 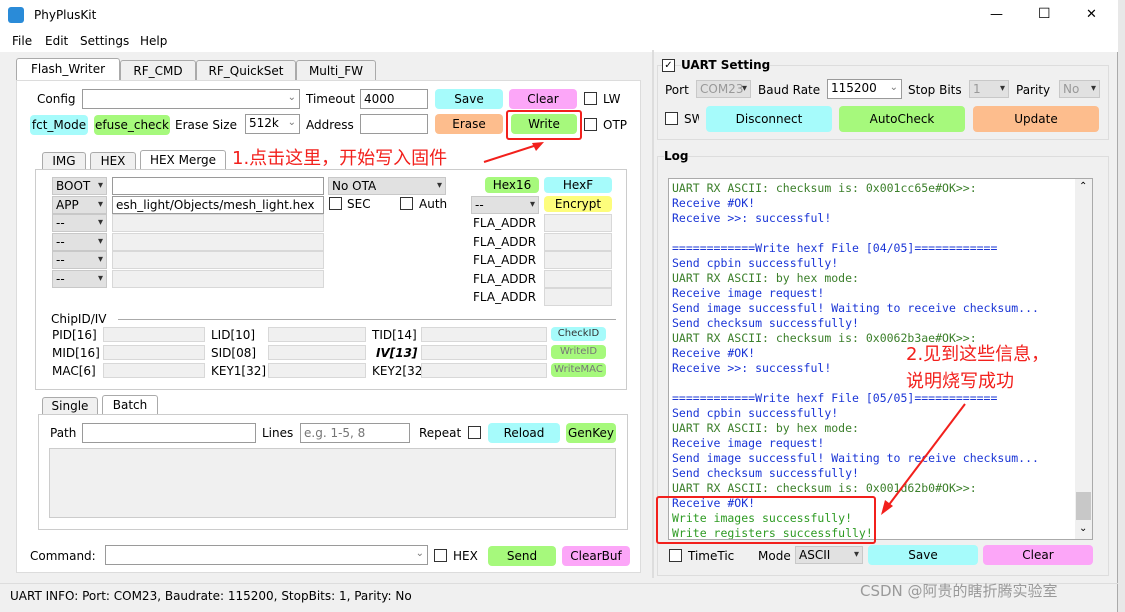 What do you see at coordinates (902, 119) in the screenshot?
I see `autocheck-button: AutoCheck` at bounding box center [902, 119].